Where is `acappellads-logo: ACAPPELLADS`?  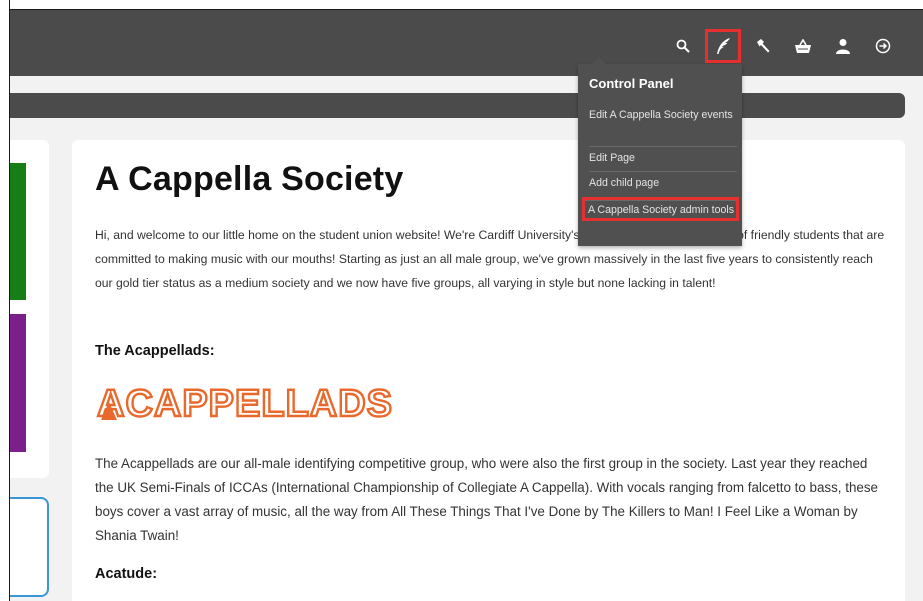
acappellads-logo: ACAPPELLADS is located at coordinates (260, 405).